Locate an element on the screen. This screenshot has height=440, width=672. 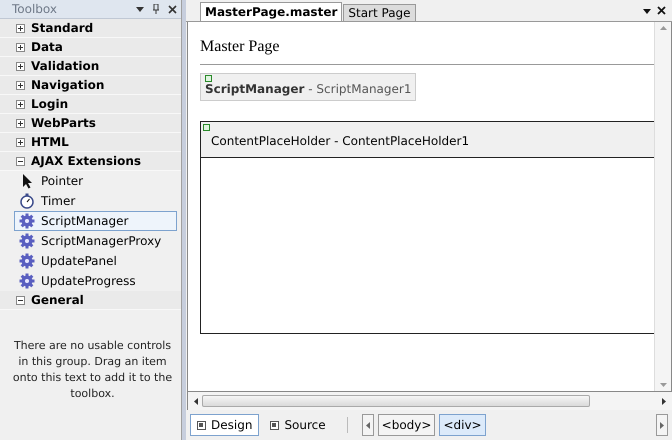
scroll-left-icon is located at coordinates (196, 401).